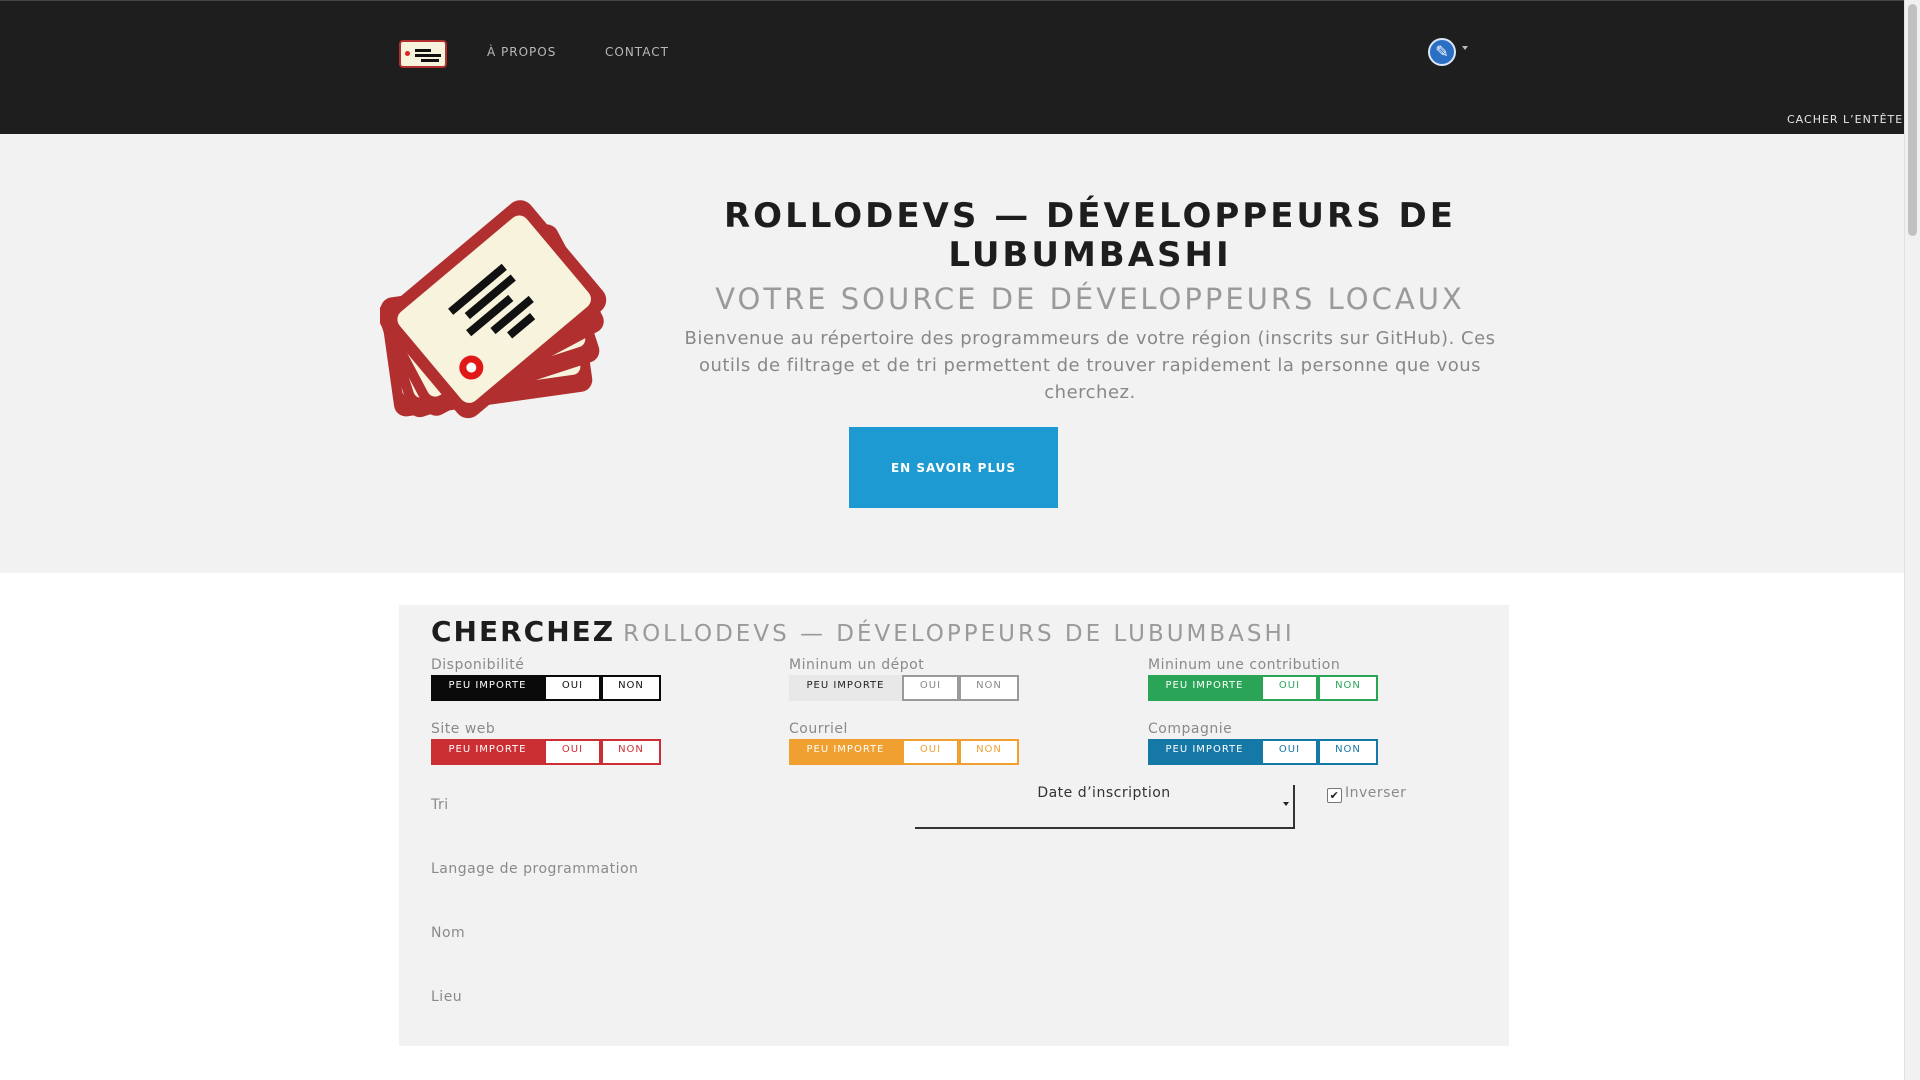  What do you see at coordinates (440, 805) in the screenshot?
I see `sort-label: Tri` at bounding box center [440, 805].